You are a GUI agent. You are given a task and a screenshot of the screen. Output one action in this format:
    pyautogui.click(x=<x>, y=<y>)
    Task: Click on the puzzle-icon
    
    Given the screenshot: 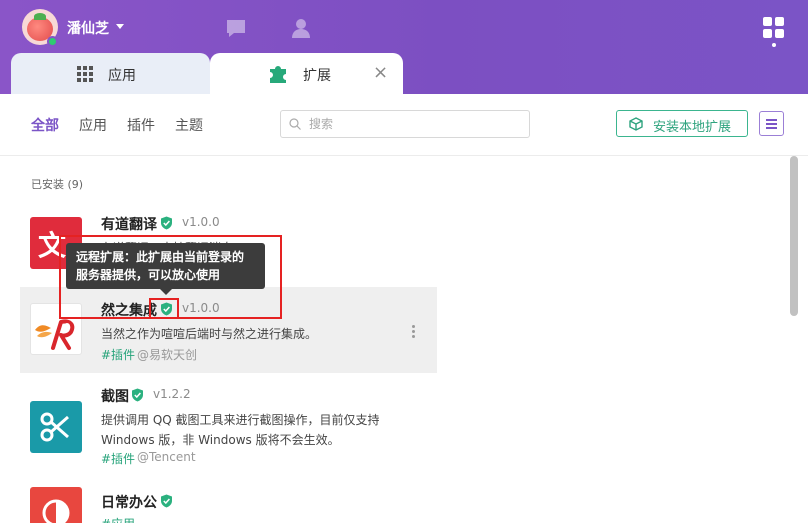 What is the action you would take?
    pyautogui.click(x=278, y=74)
    